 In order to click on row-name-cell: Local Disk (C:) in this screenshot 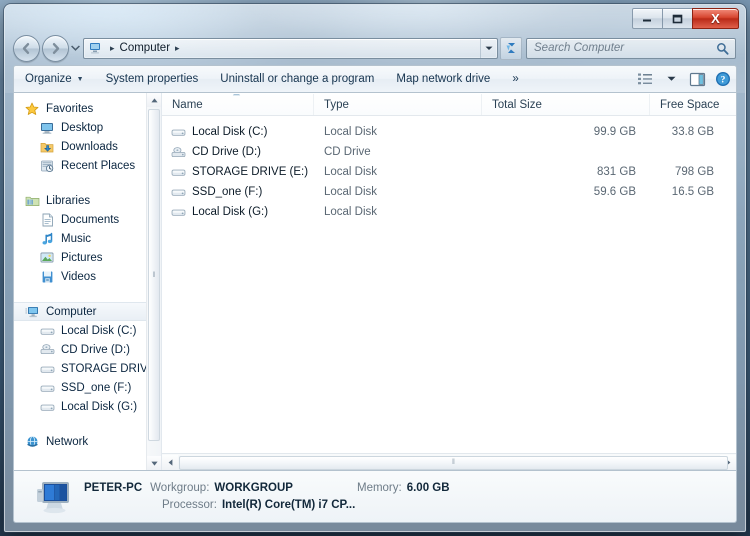, I will do `click(238, 132)`.